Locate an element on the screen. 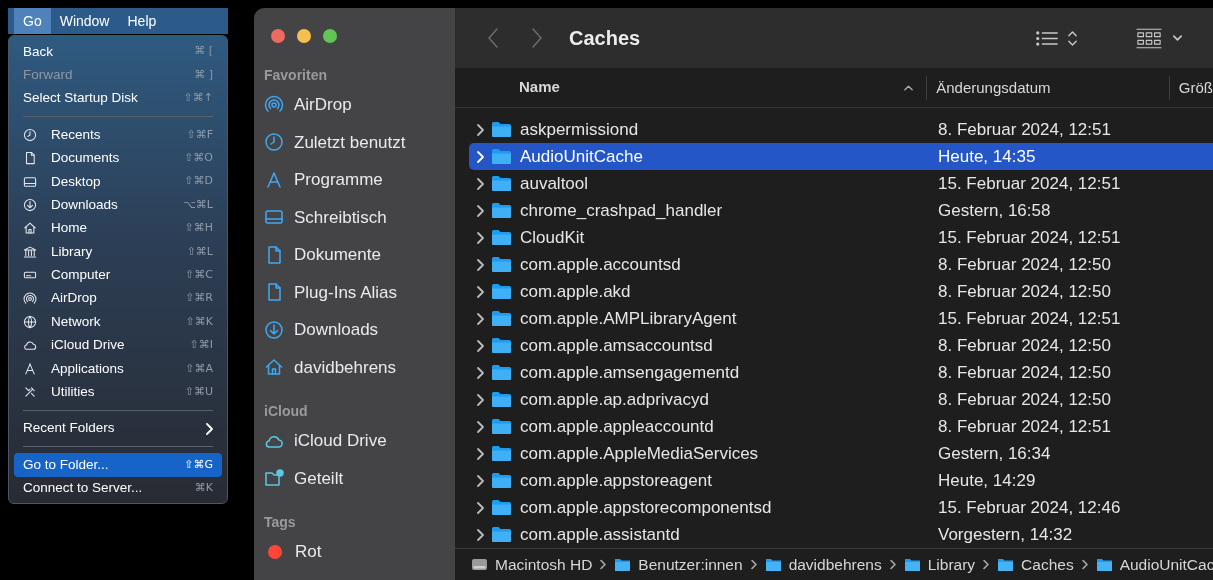  file-row: com.apple.ap.adprivacyd 8. Februar 2024, 12:50 is located at coordinates (841, 399).